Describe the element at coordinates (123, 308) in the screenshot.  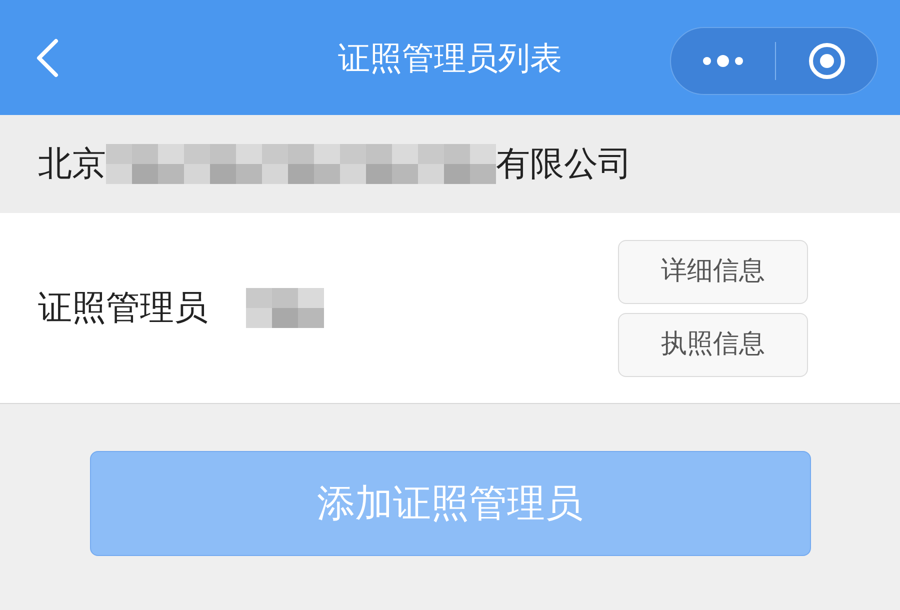
I see `admin-label: 证照管理员` at that location.